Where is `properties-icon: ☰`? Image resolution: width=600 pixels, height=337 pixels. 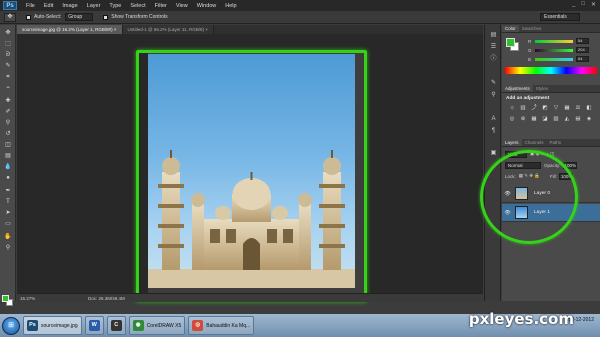
properties-icon: ☰ is located at coordinates (493, 47).